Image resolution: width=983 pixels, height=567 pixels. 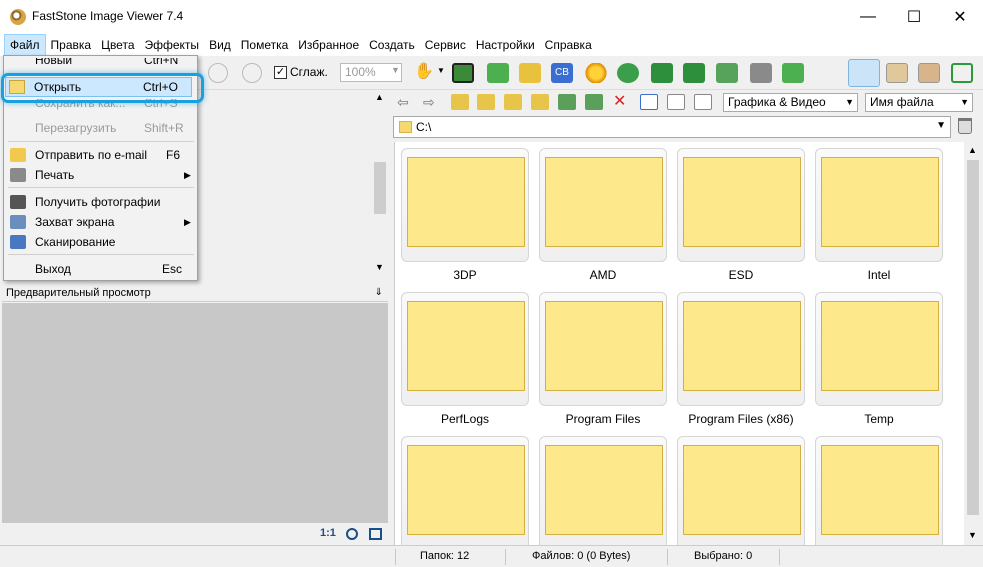 What do you see at coordinates (71, 45) in the screenshot?
I see `menu-edit: Правка` at bounding box center [71, 45].